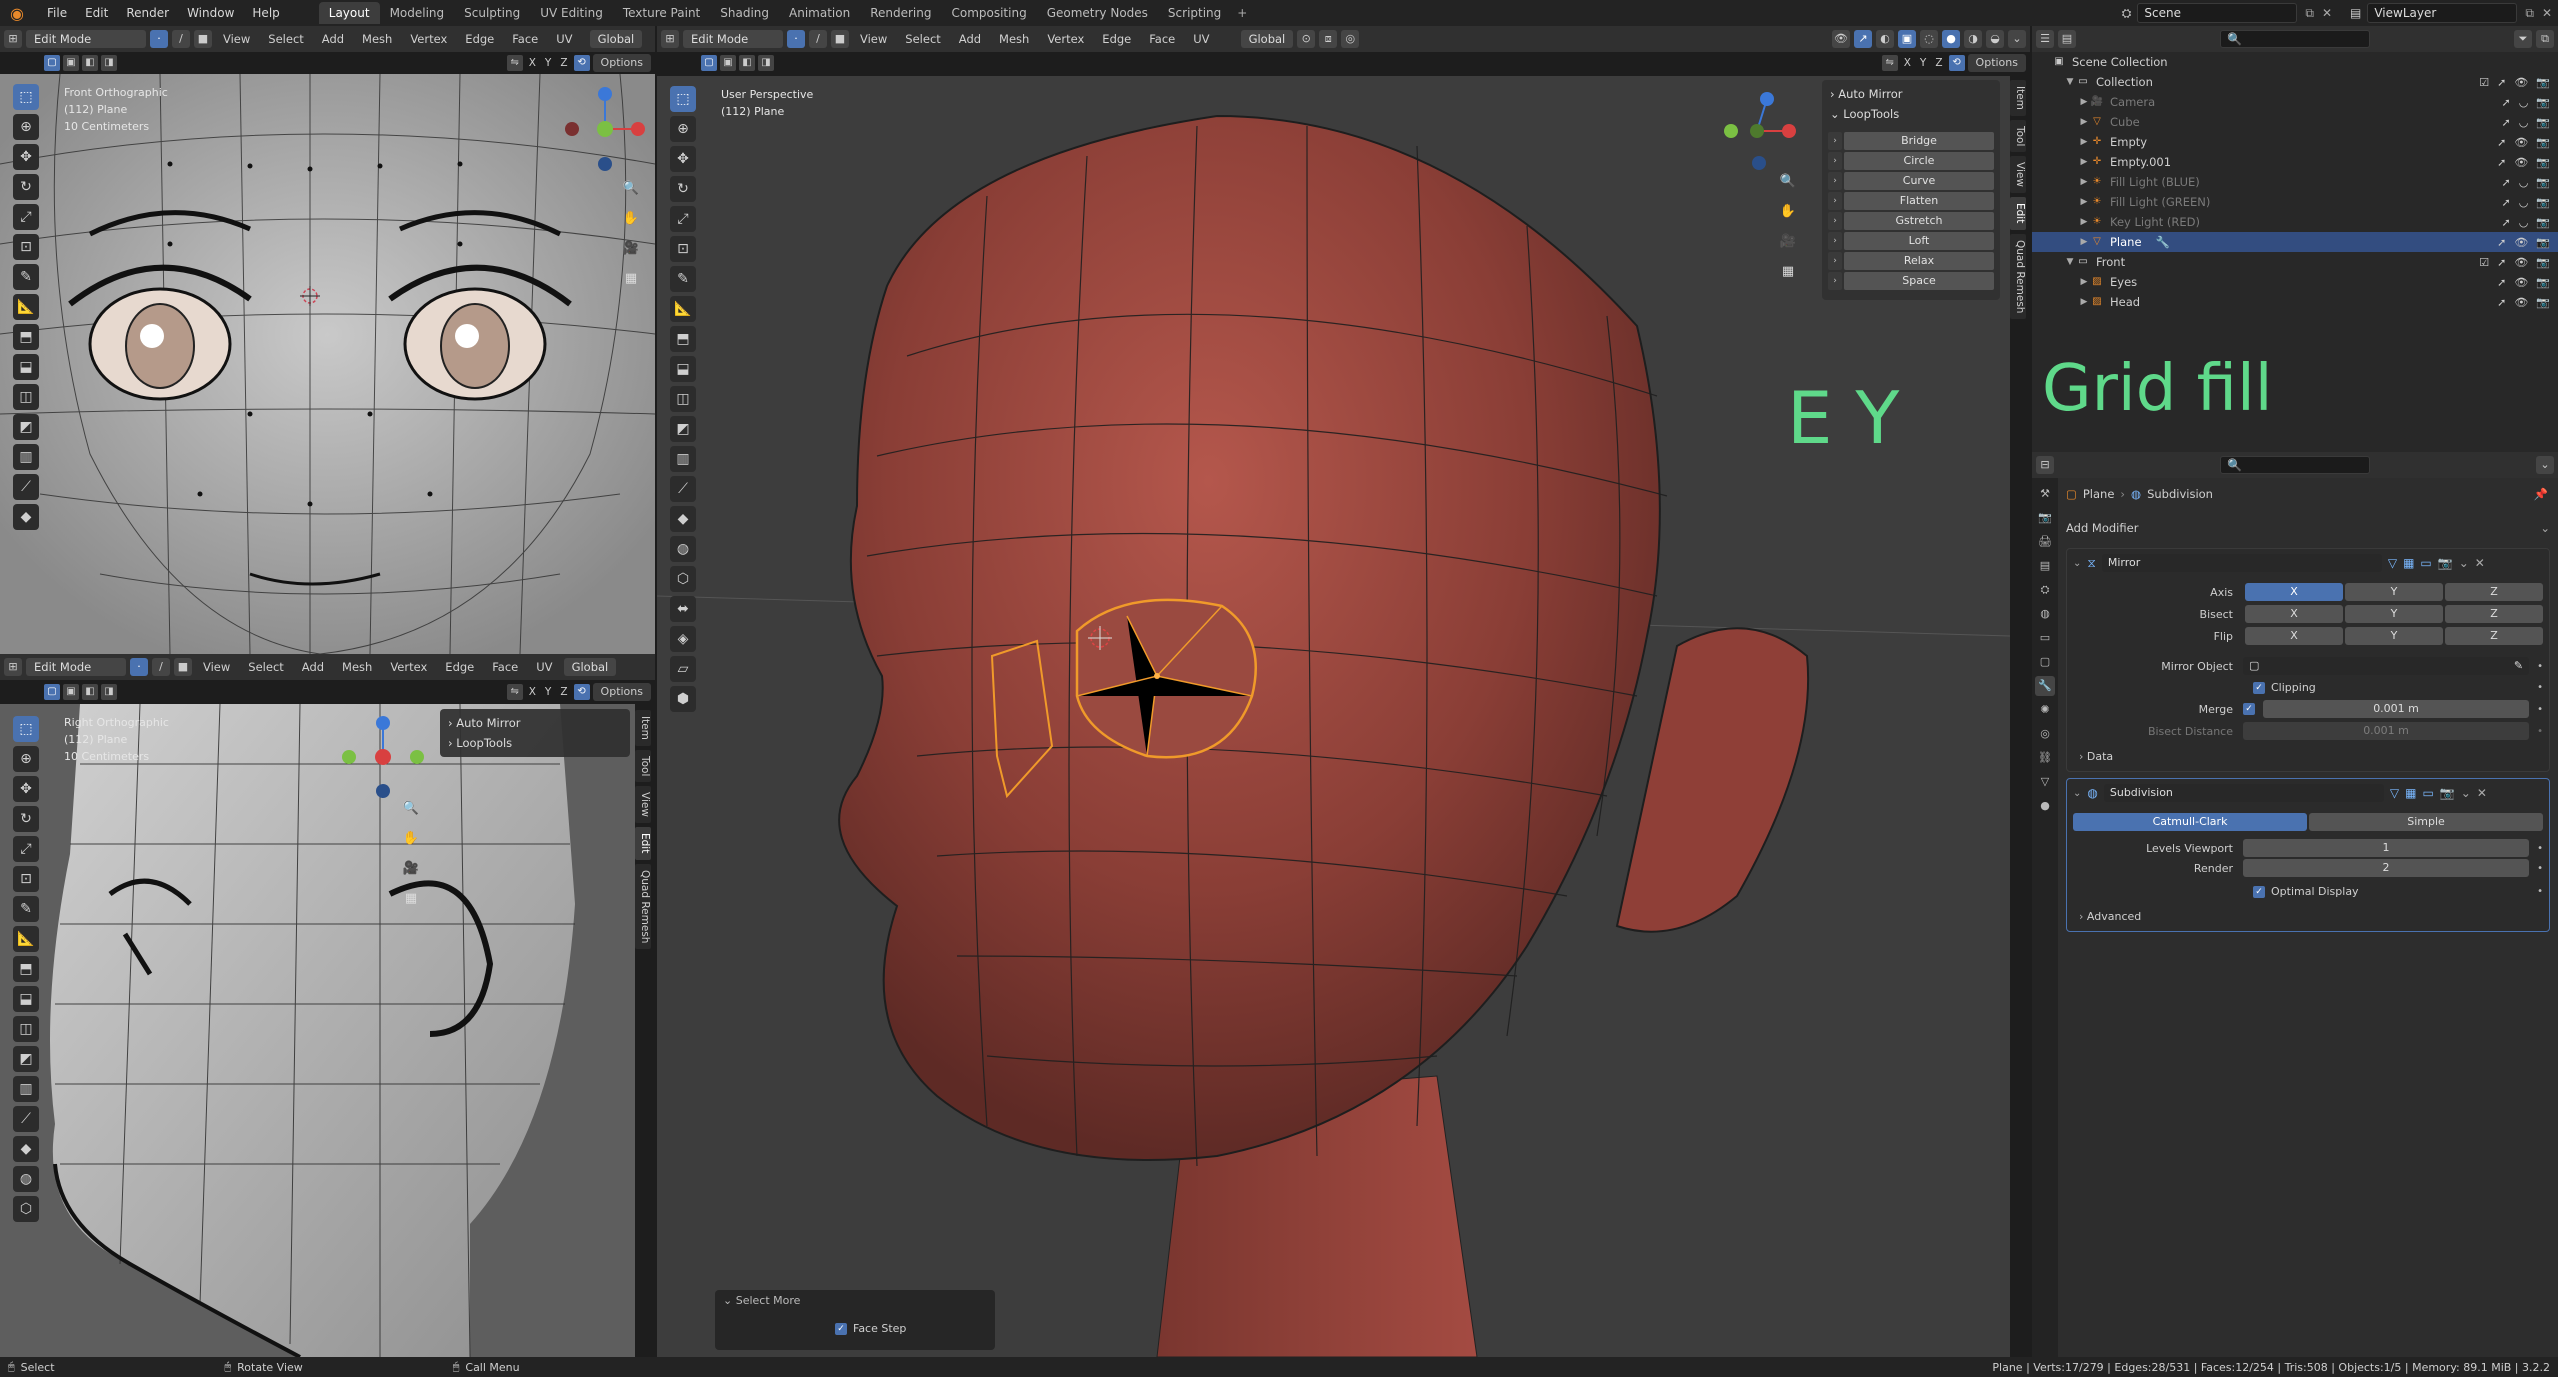 This screenshot has width=2558, height=1377. I want to click on bevel-tool-icon: ◩, so click(683, 429).